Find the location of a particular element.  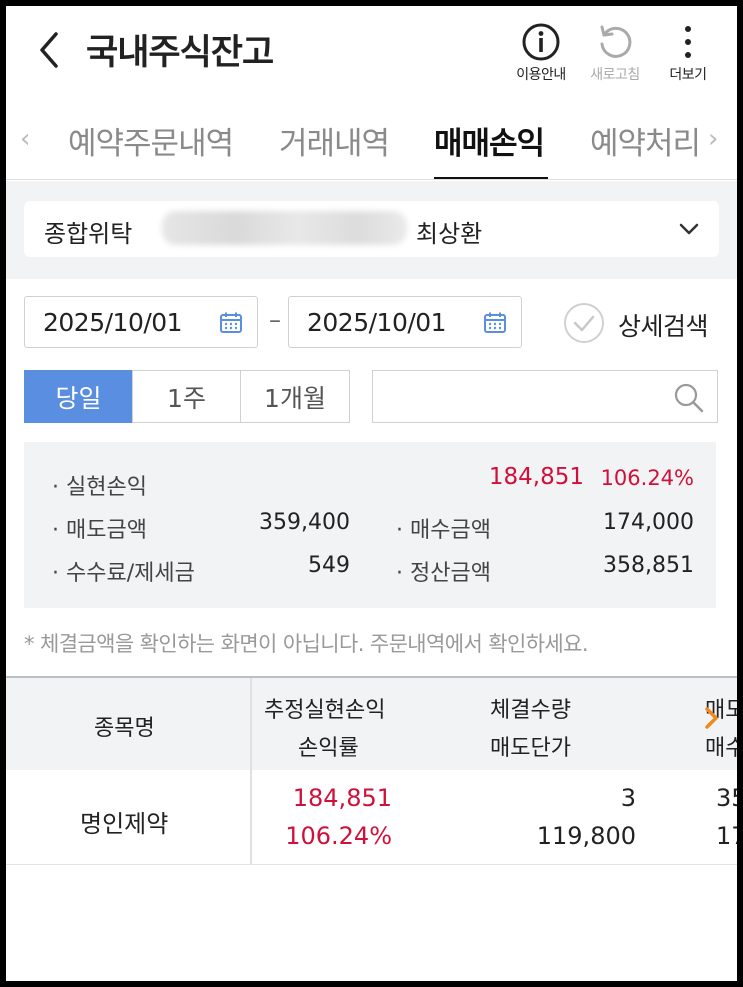

col-header-buy-amount: 매수 is located at coordinates (721, 748).